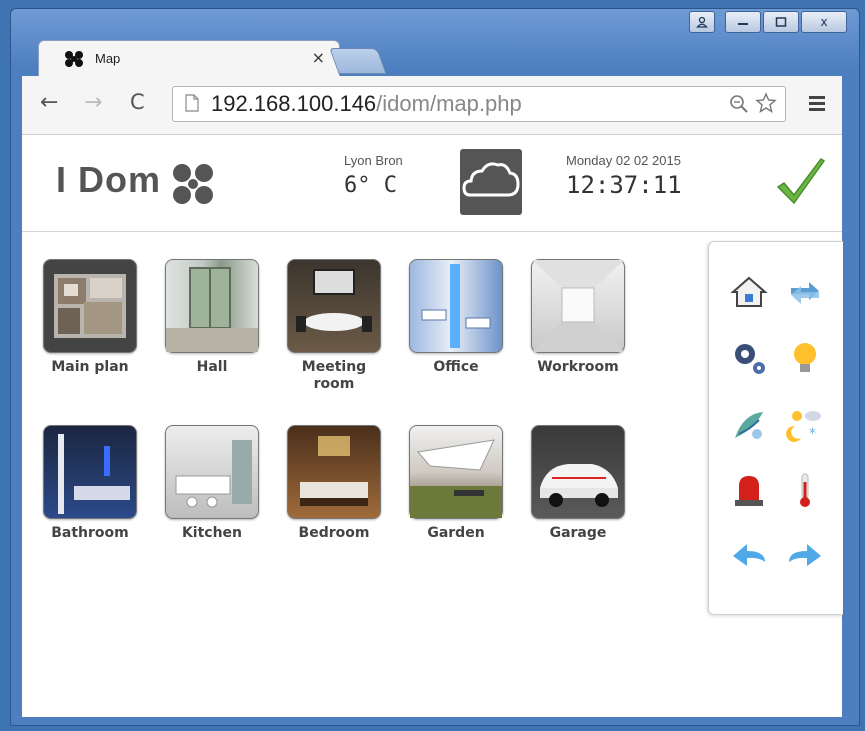 This screenshot has height=731, width=865. Describe the element at coordinates (49, 102) in the screenshot. I see `back-icon: ←` at that location.